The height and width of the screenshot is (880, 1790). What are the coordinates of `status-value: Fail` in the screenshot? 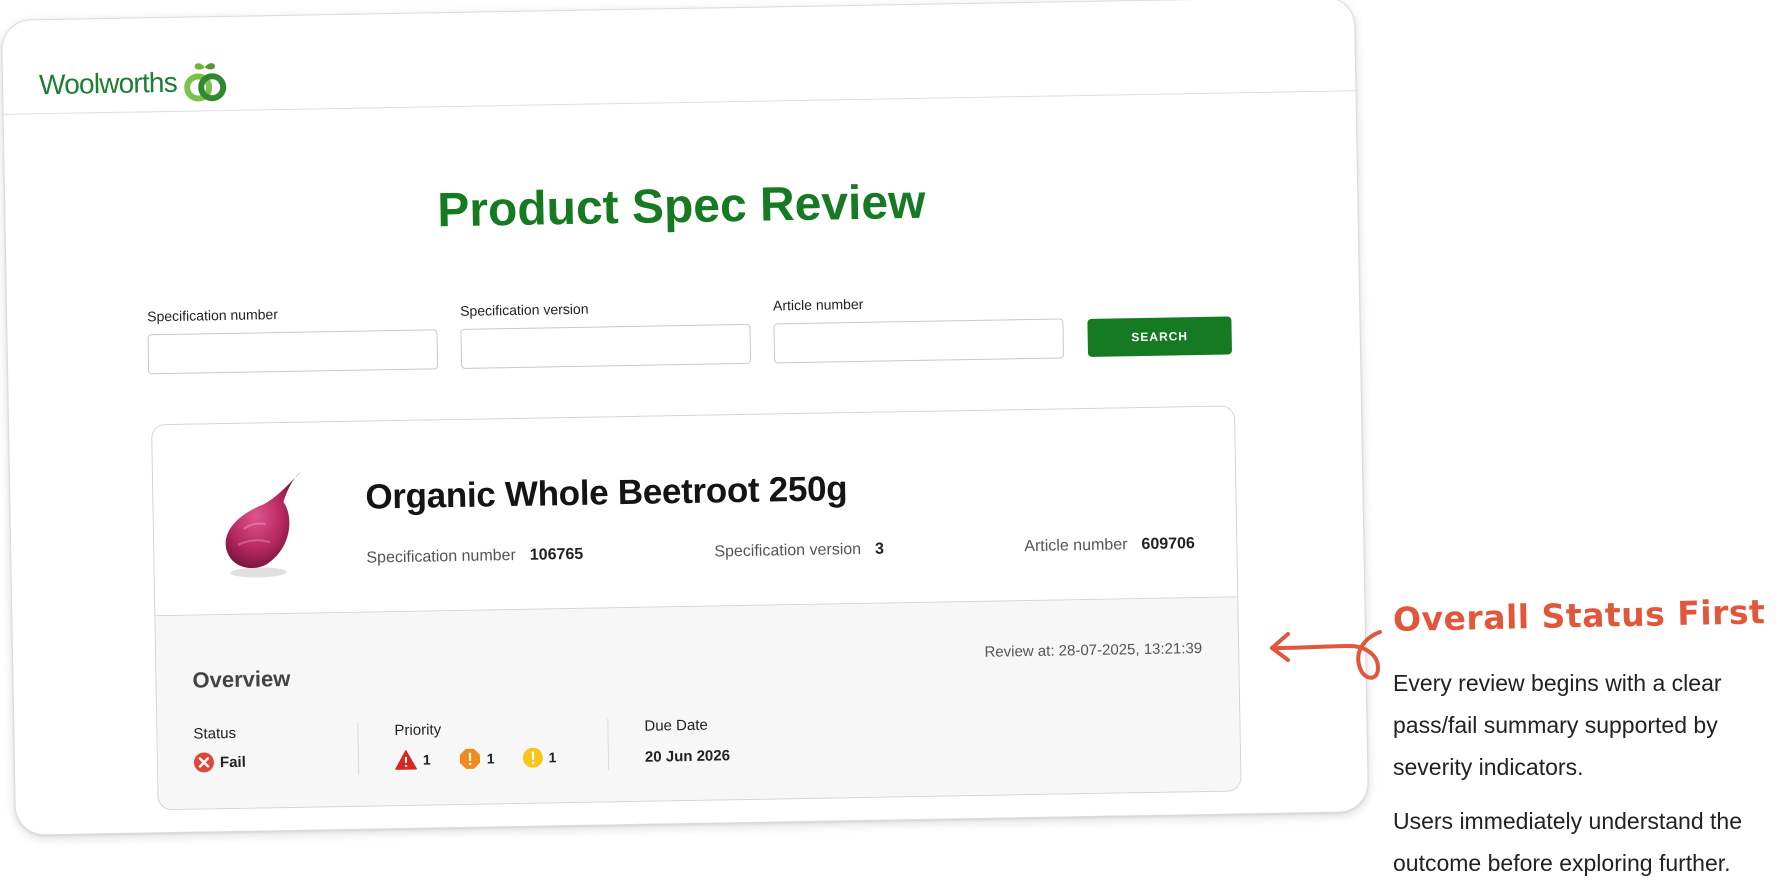 It's located at (232, 762).